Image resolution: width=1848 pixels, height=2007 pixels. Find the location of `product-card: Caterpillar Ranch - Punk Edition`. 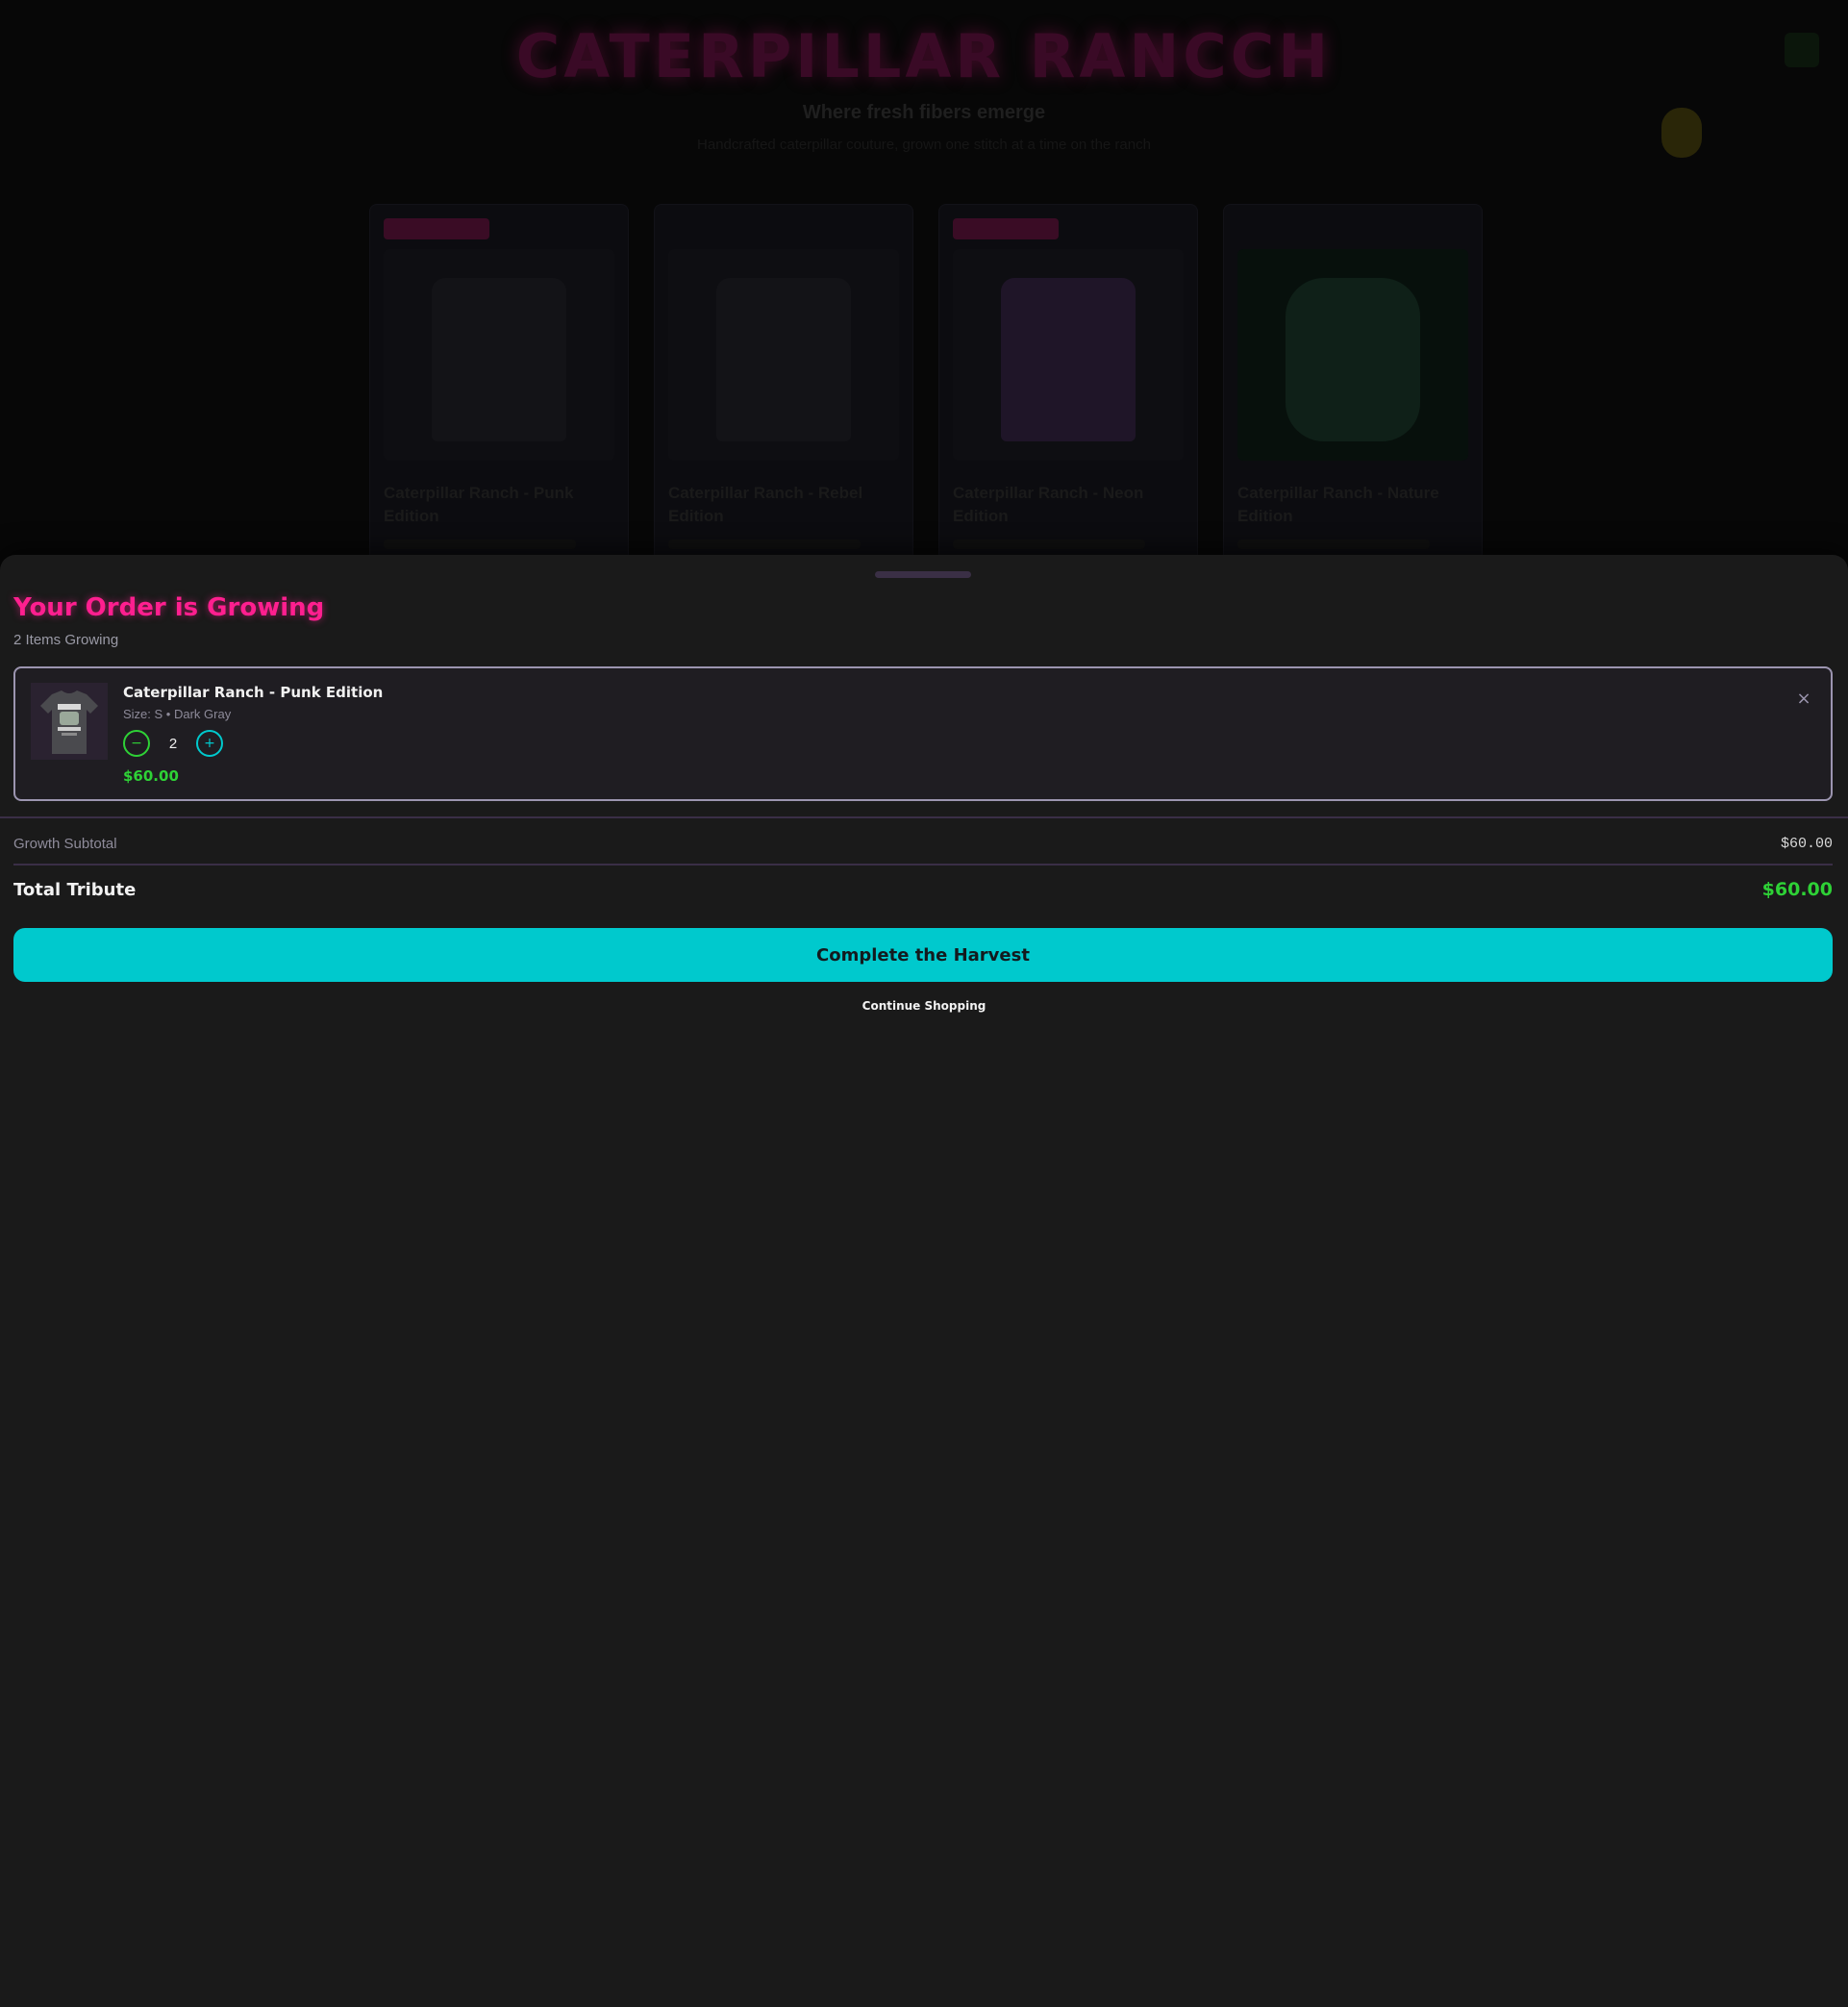

product-card: Caterpillar Ranch - Punk Edition is located at coordinates (499, 391).